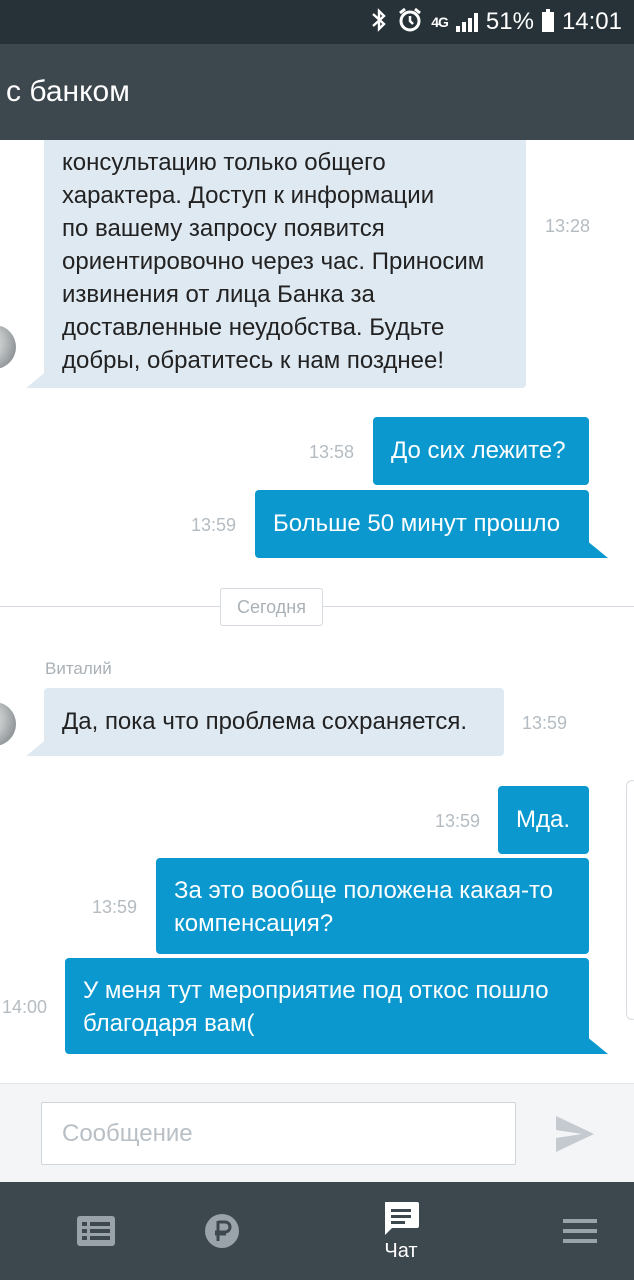 This screenshot has width=634, height=1280. Describe the element at coordinates (317, 92) in the screenshot. I see `app-bar: с банком` at that location.